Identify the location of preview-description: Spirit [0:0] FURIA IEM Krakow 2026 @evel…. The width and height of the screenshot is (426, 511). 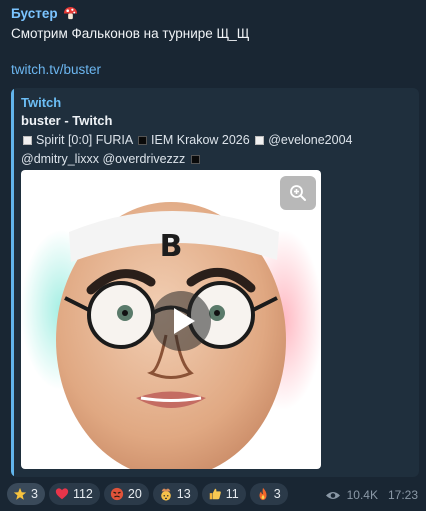
(217, 150).